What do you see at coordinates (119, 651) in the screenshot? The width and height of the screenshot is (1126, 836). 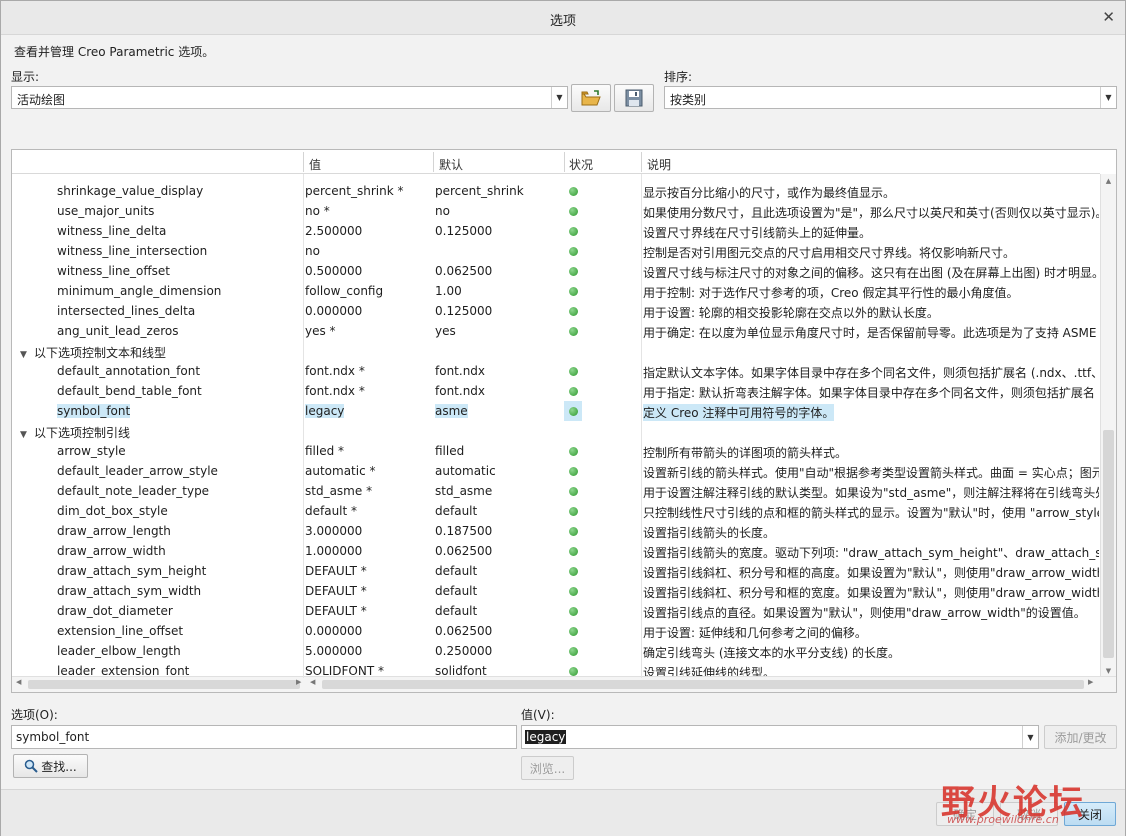 I see `option-name: leader_elbow_length` at bounding box center [119, 651].